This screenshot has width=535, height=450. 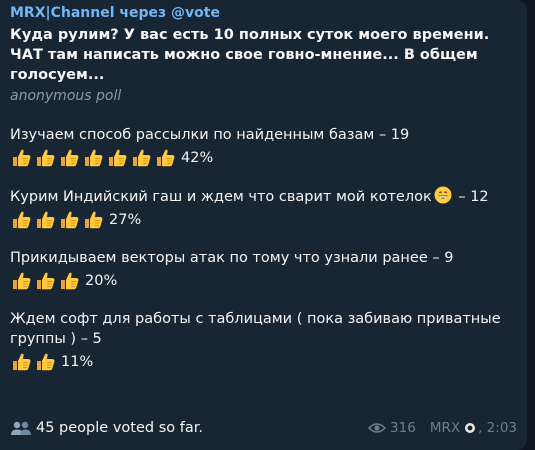 I want to click on poll-option-result: 42%, so click(x=263, y=158).